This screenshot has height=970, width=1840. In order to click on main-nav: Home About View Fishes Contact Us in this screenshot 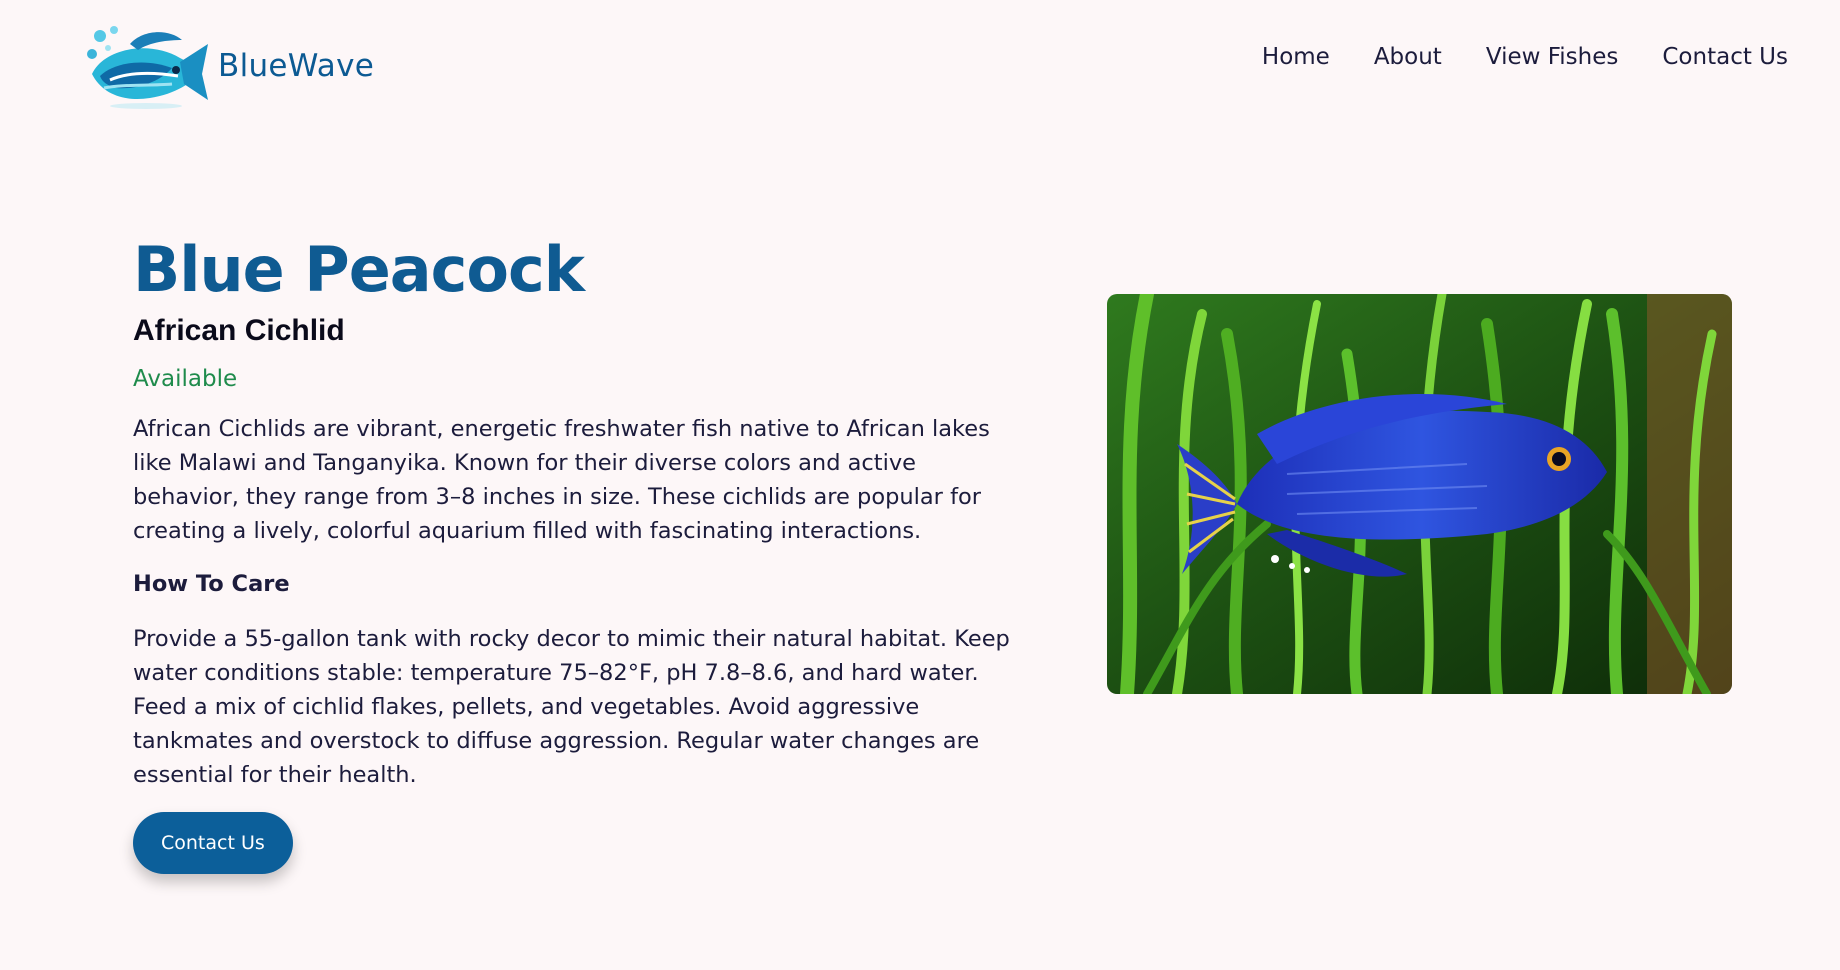, I will do `click(1525, 57)`.